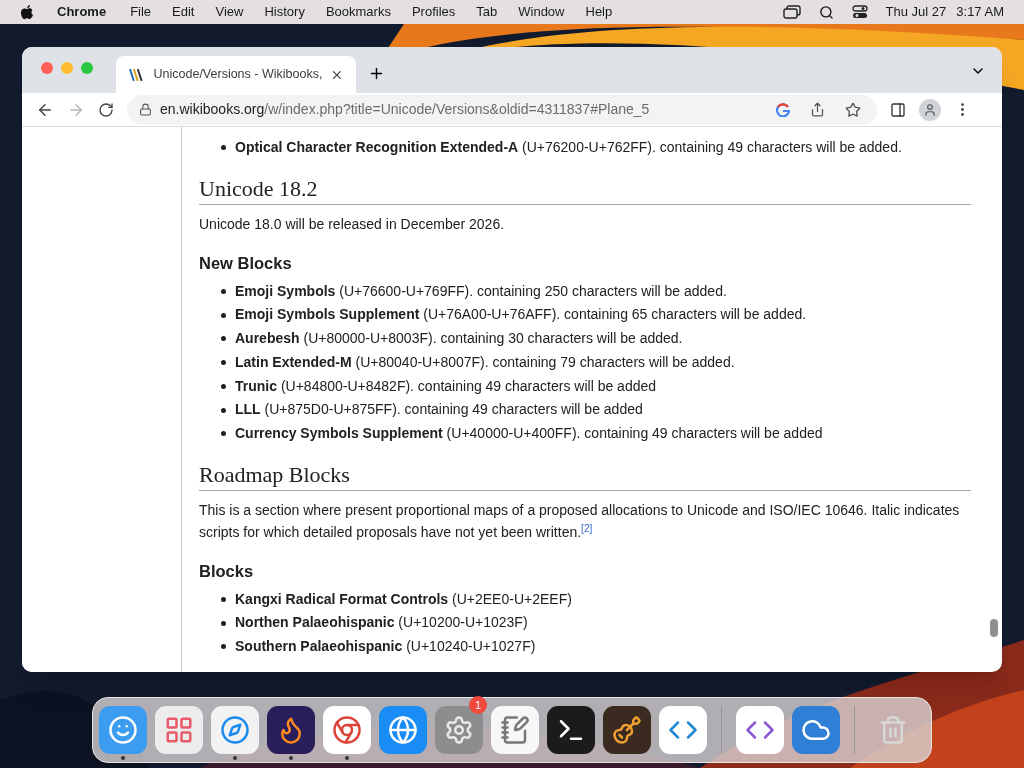  What do you see at coordinates (229, 12) in the screenshot?
I see `menu-item: View` at bounding box center [229, 12].